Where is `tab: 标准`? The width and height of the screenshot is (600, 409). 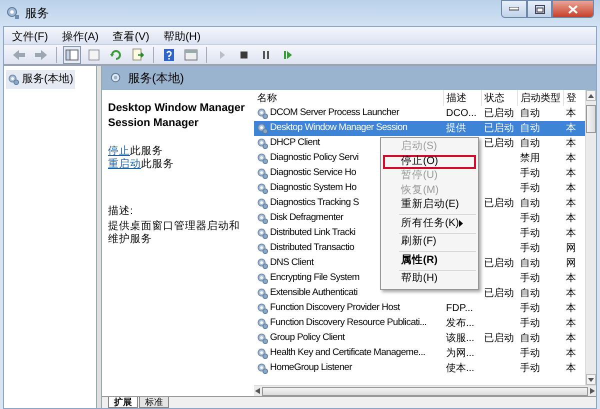
tab: 标准 is located at coordinates (154, 402).